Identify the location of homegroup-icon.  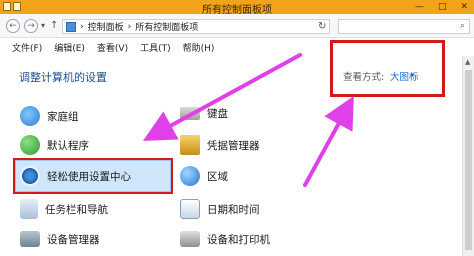
(30, 116).